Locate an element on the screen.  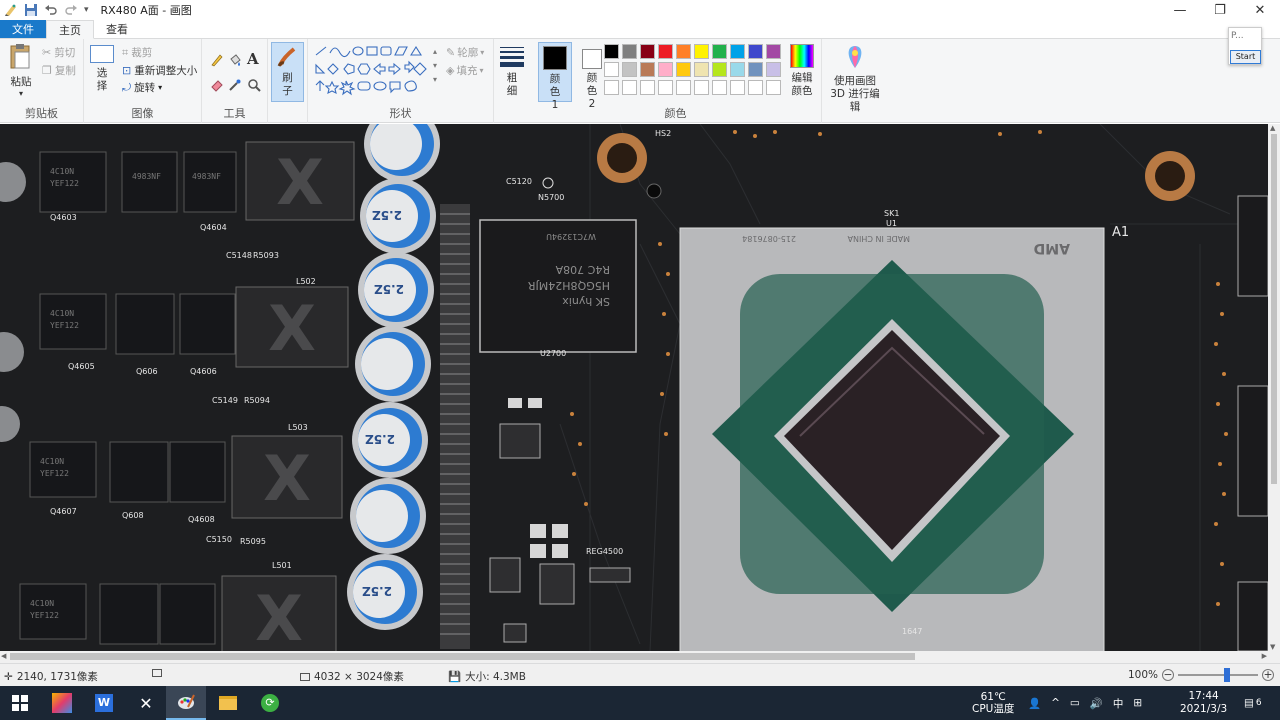
crop-button: ⌗ 裁剪 is located at coordinates (137, 52).